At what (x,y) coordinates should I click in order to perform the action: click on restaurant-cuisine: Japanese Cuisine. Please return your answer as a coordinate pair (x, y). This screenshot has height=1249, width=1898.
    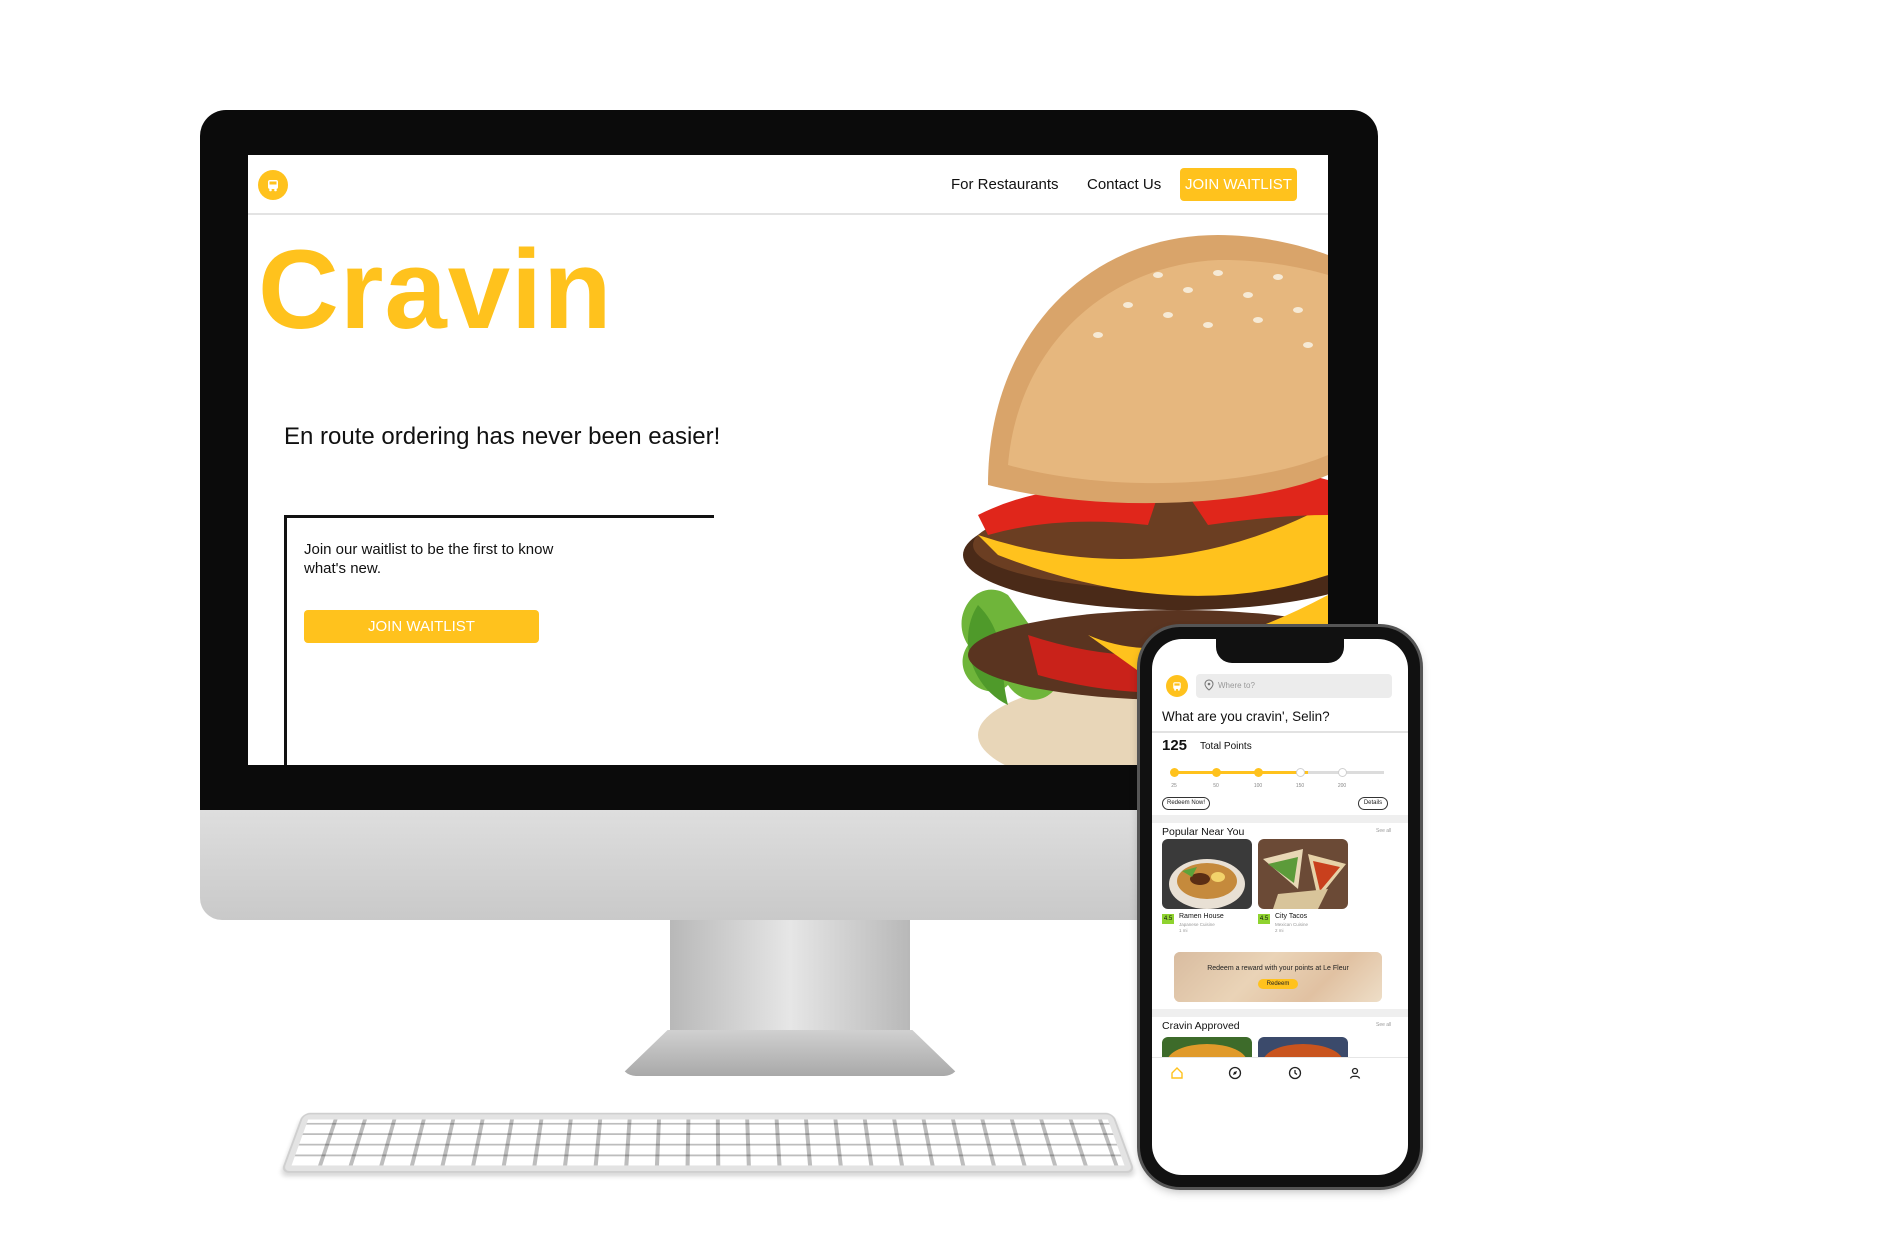
    Looking at the image, I should click on (1197, 924).